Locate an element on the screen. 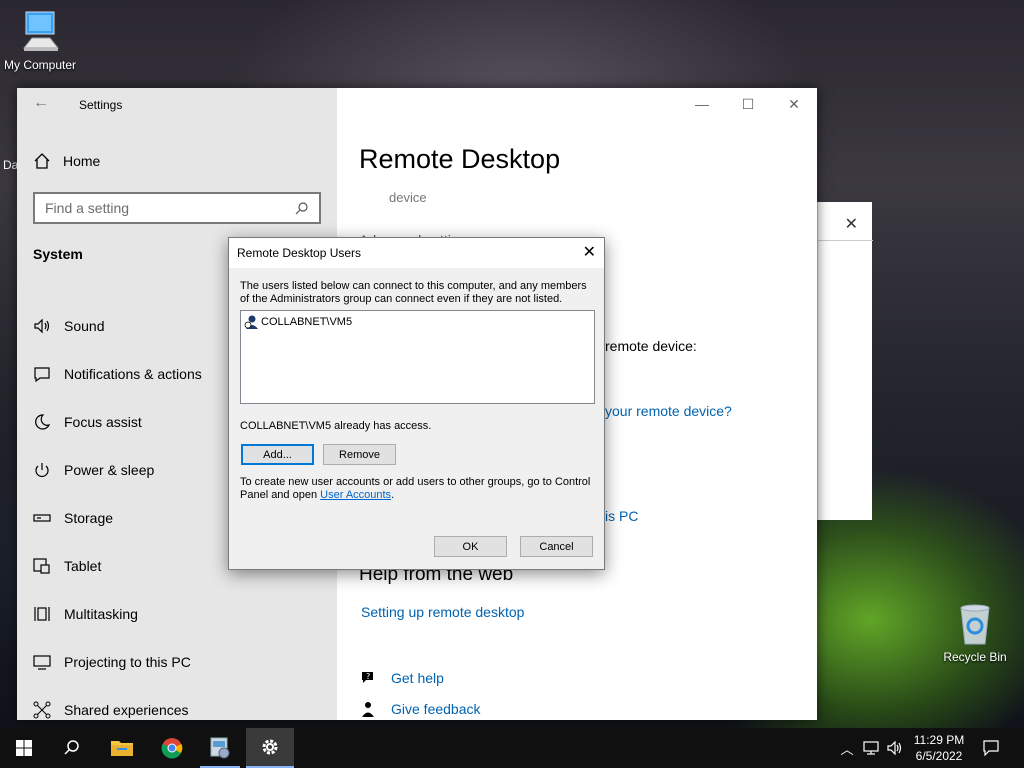 The image size is (1024, 768). show-hidden-icons-button: ︿ is located at coordinates (847, 748).